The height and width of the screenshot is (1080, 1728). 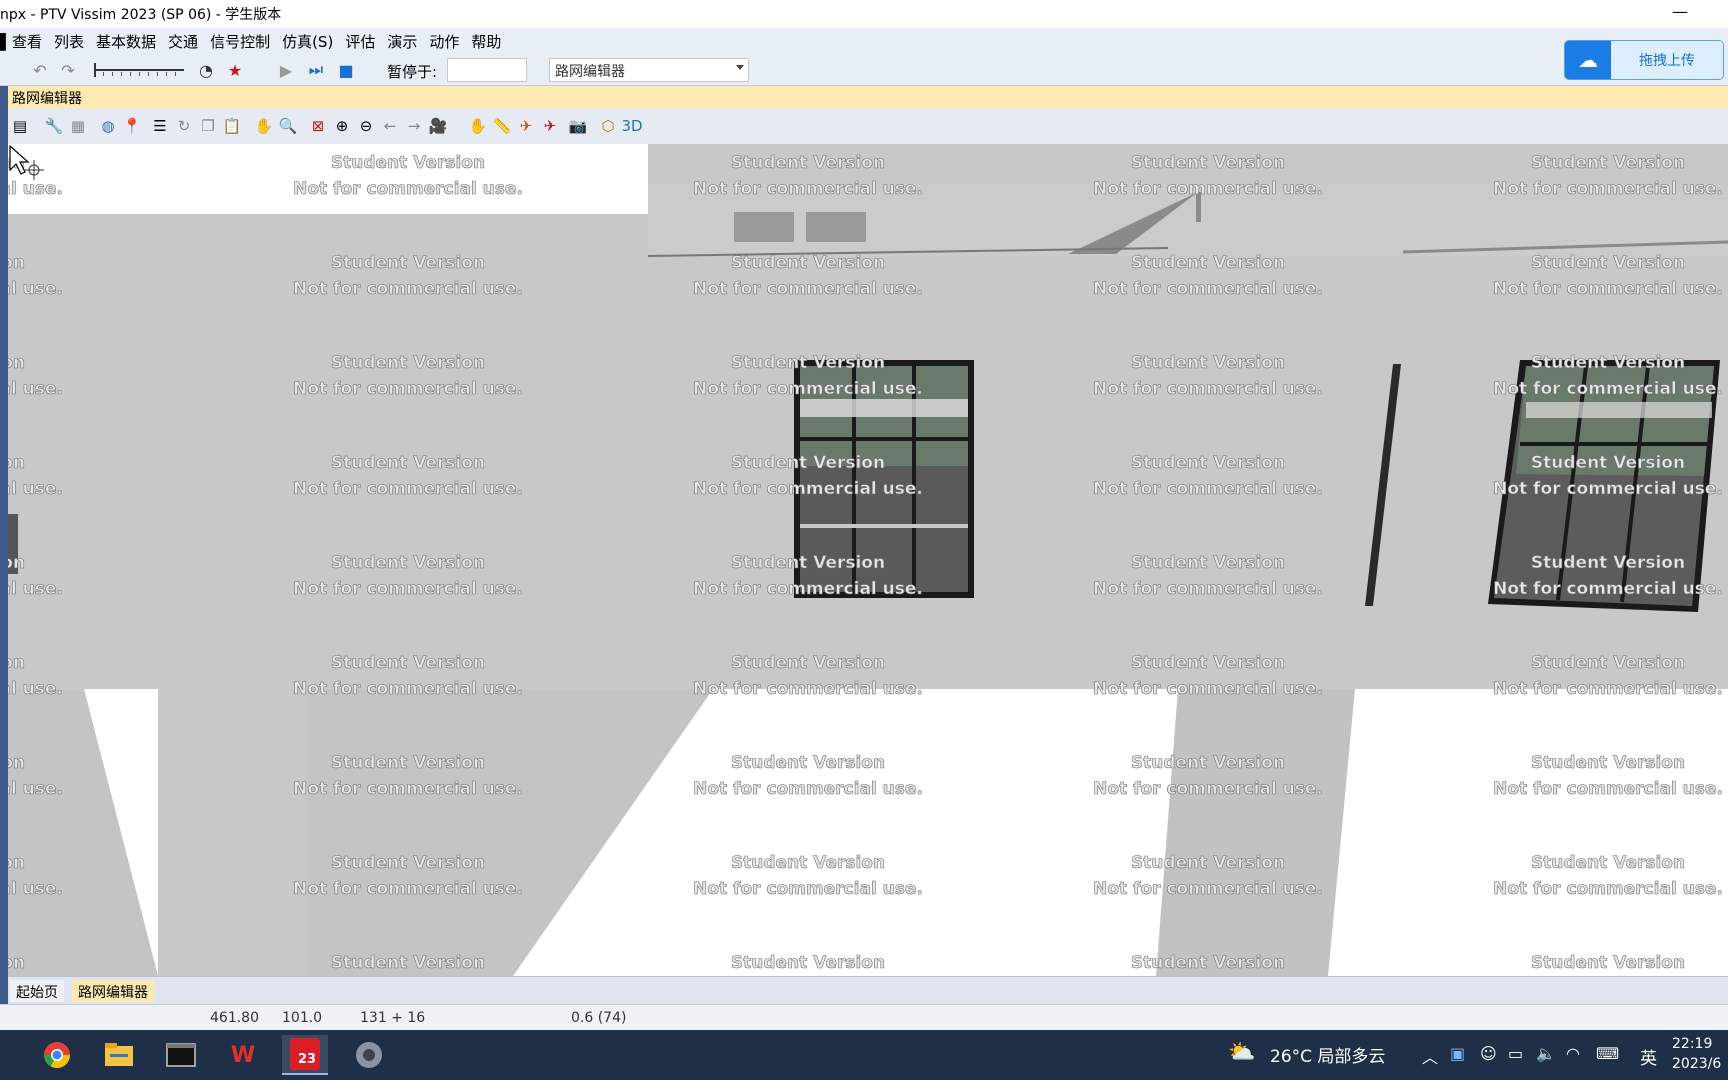 I want to click on menu-item-signal-control: 信号控制, so click(x=240, y=41).